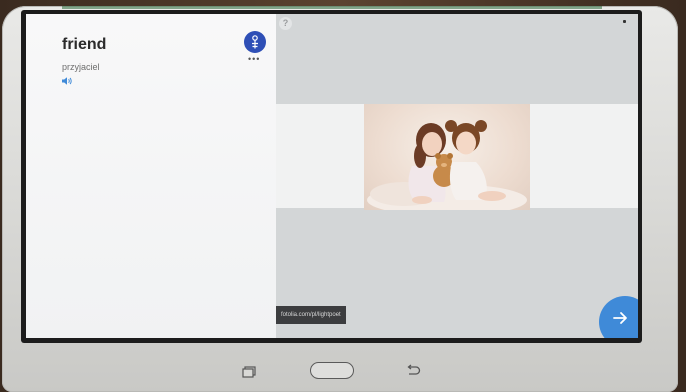 This screenshot has height=392, width=686. Describe the element at coordinates (67, 81) in the screenshot. I see `speaker-icon` at that location.